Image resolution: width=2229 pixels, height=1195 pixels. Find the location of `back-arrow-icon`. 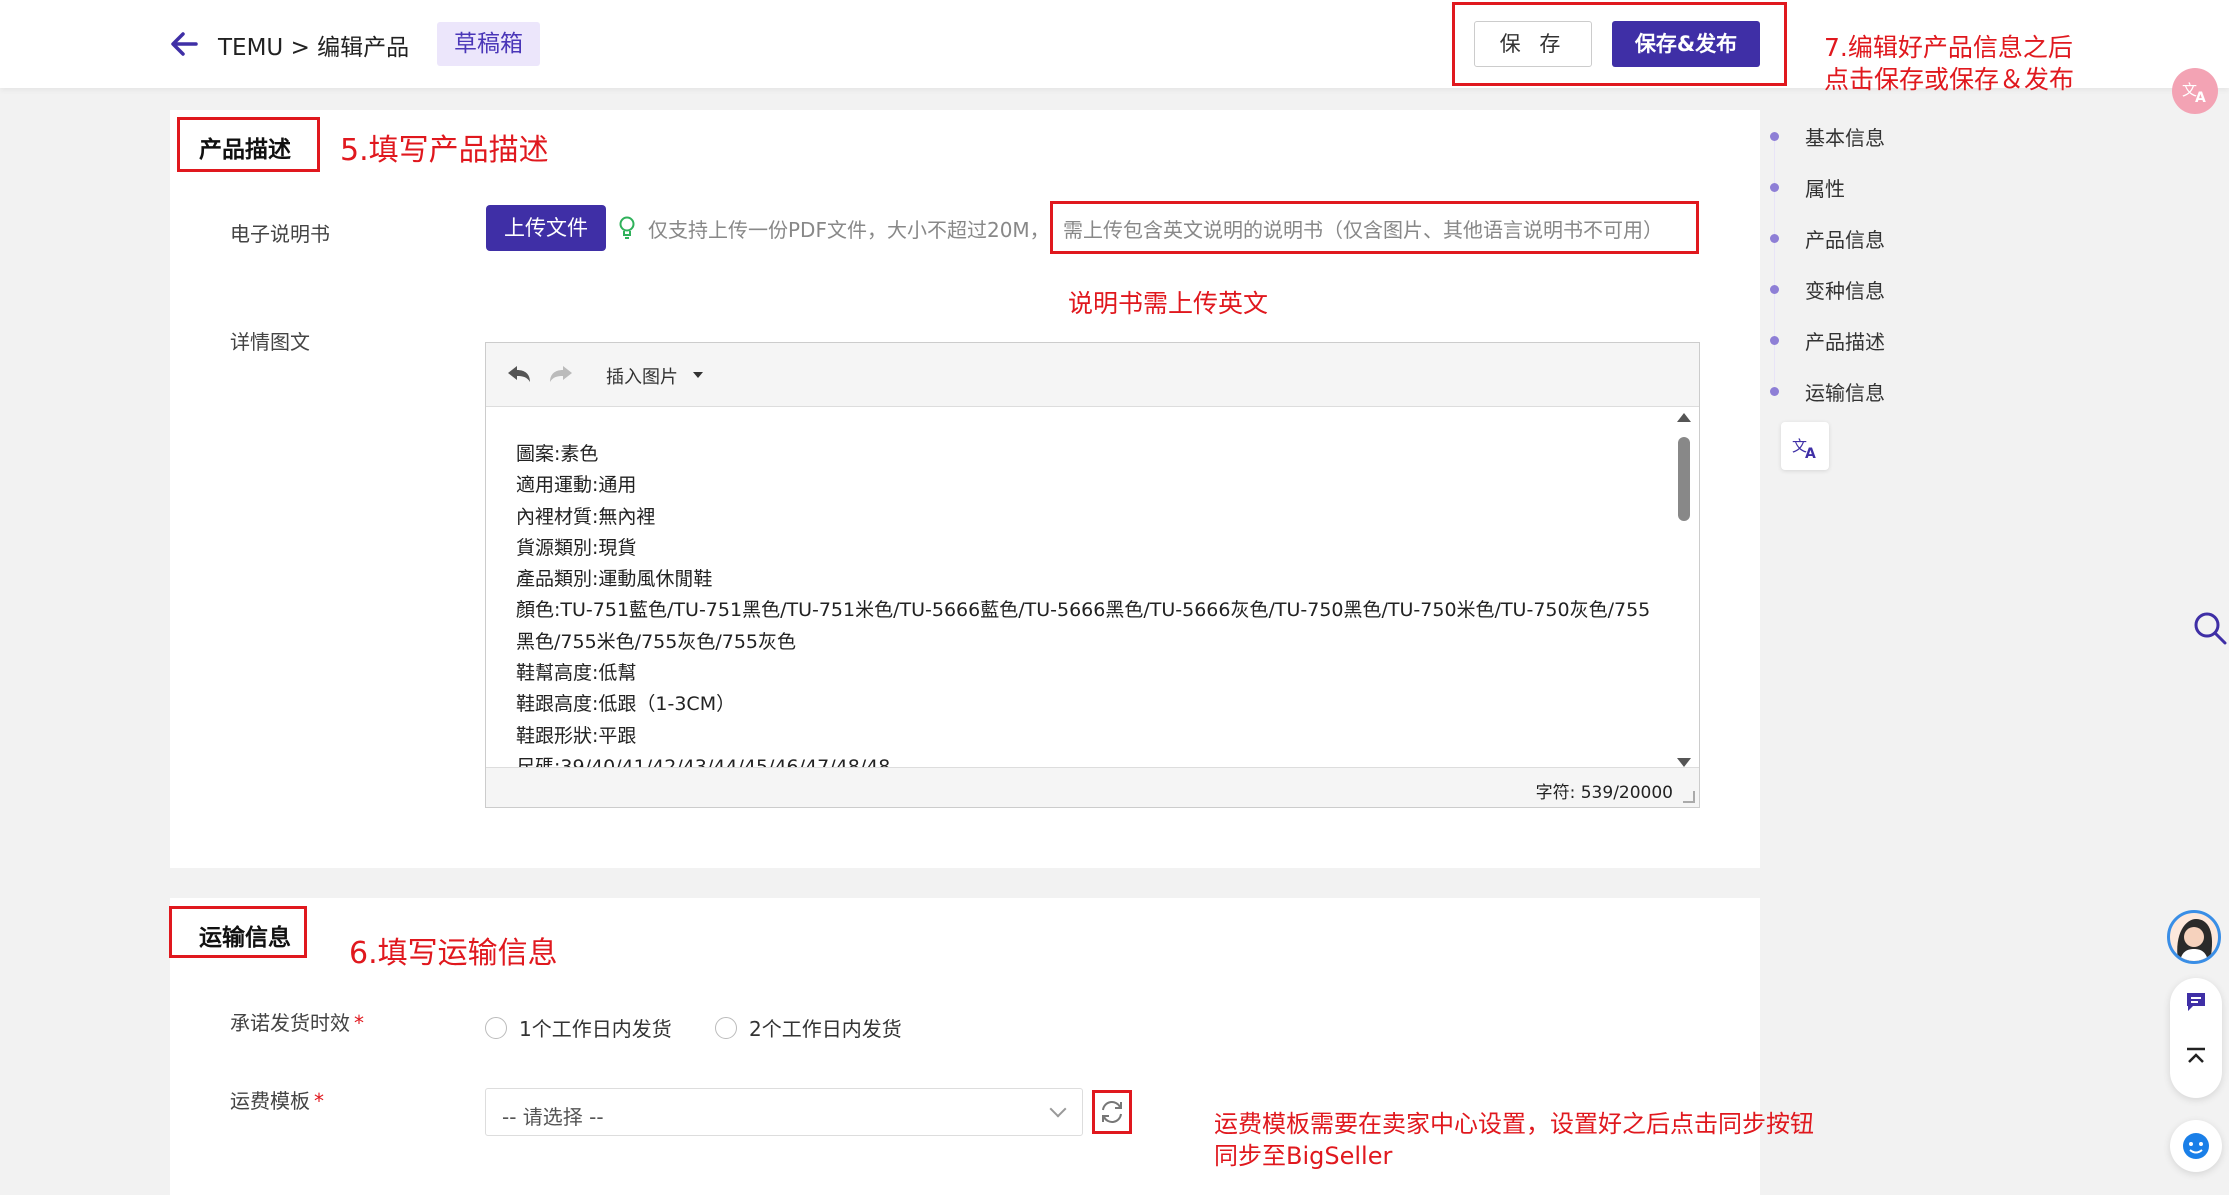

back-arrow-icon is located at coordinates (184, 44).